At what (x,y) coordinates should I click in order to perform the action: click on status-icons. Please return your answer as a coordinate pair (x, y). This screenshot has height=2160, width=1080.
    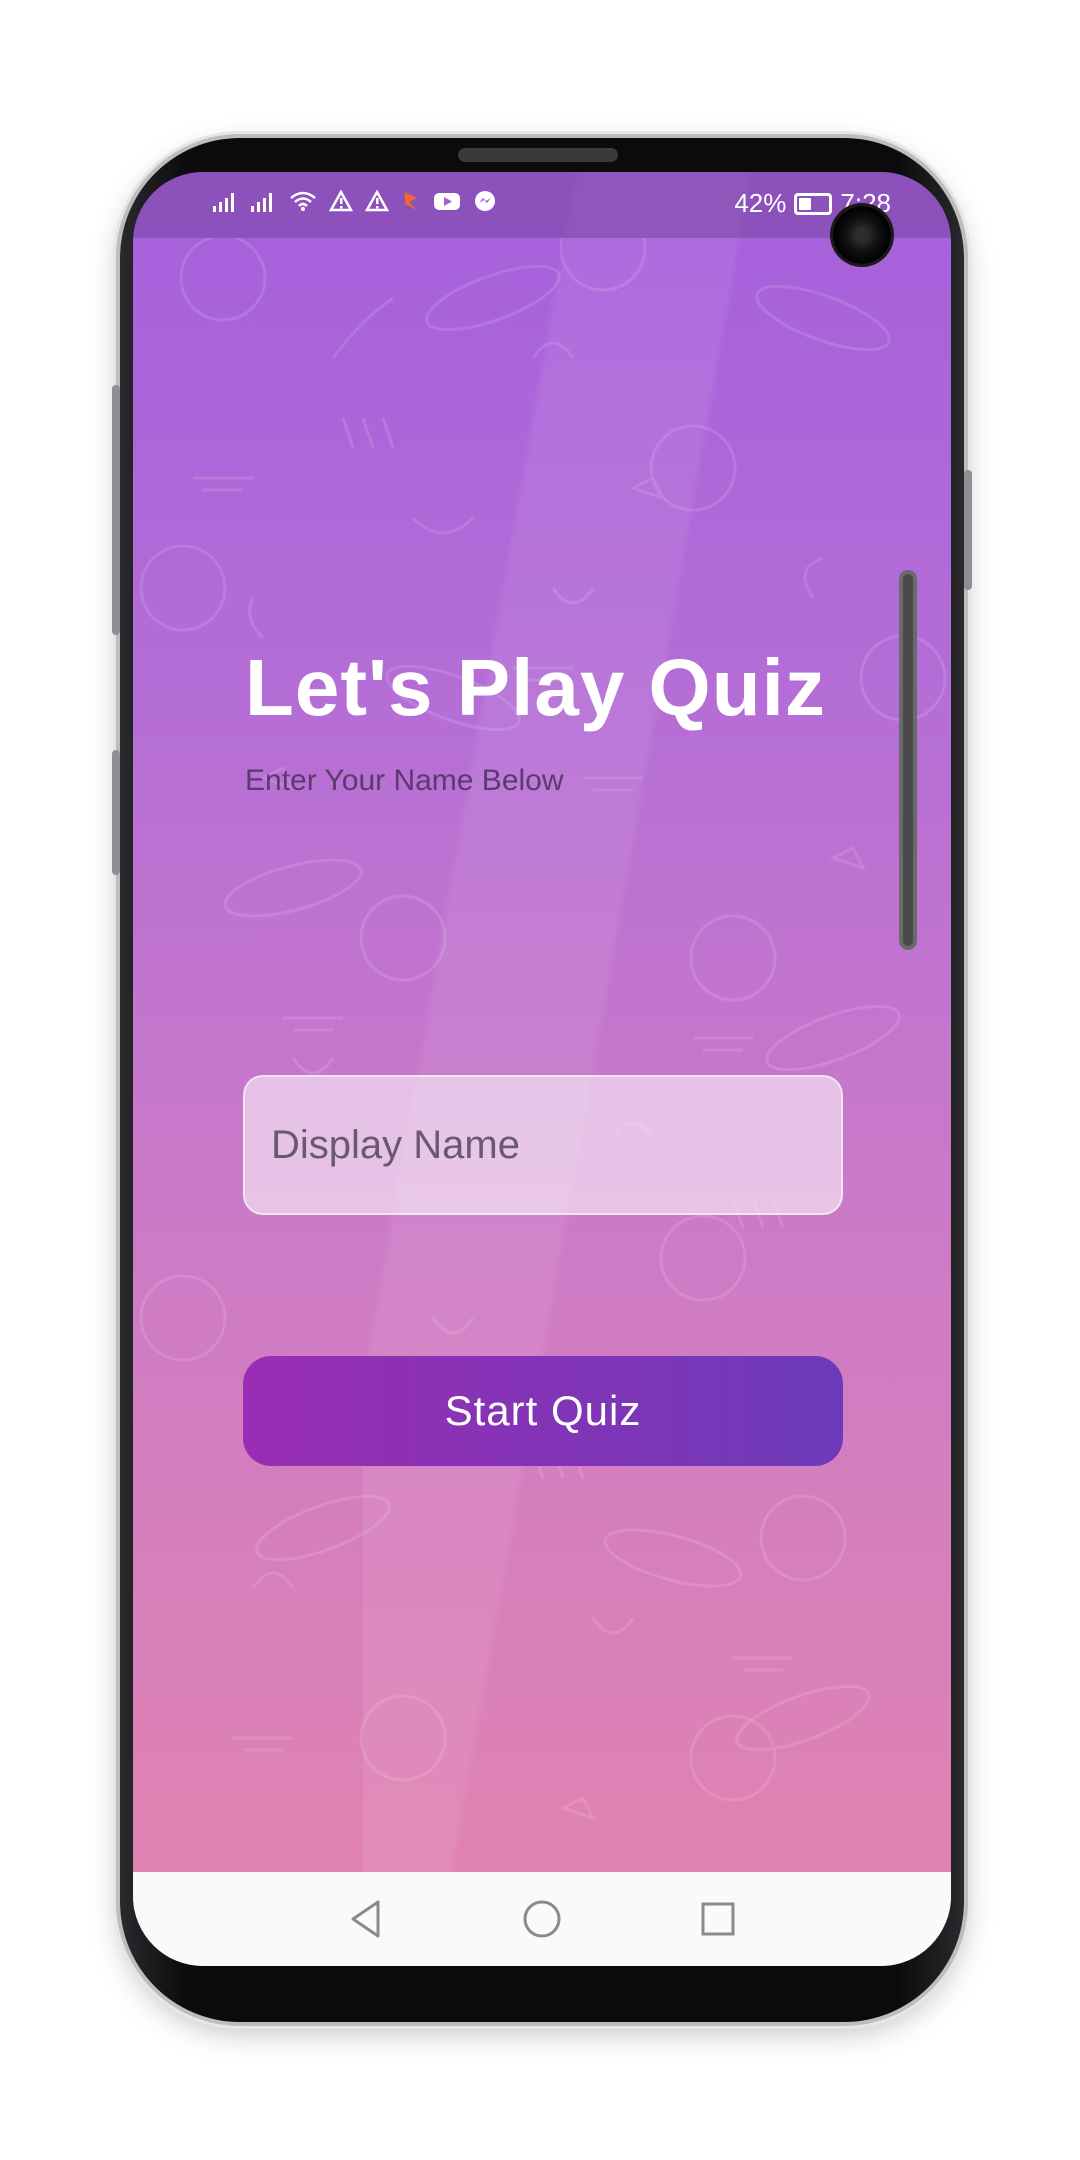
    Looking at the image, I should click on (355, 201).